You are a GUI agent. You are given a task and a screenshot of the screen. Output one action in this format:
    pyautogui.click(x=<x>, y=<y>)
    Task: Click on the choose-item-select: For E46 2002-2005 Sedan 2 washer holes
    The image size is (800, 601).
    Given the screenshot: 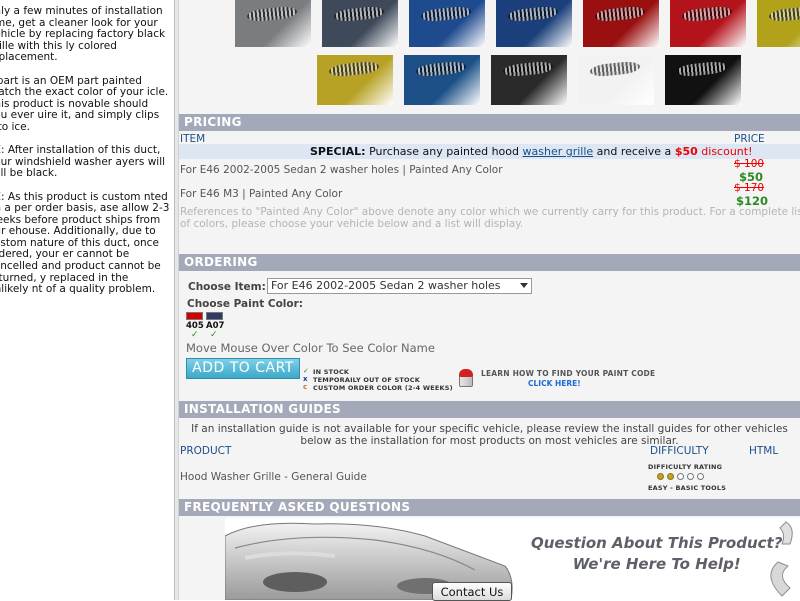 What is the action you would take?
    pyautogui.click(x=399, y=286)
    